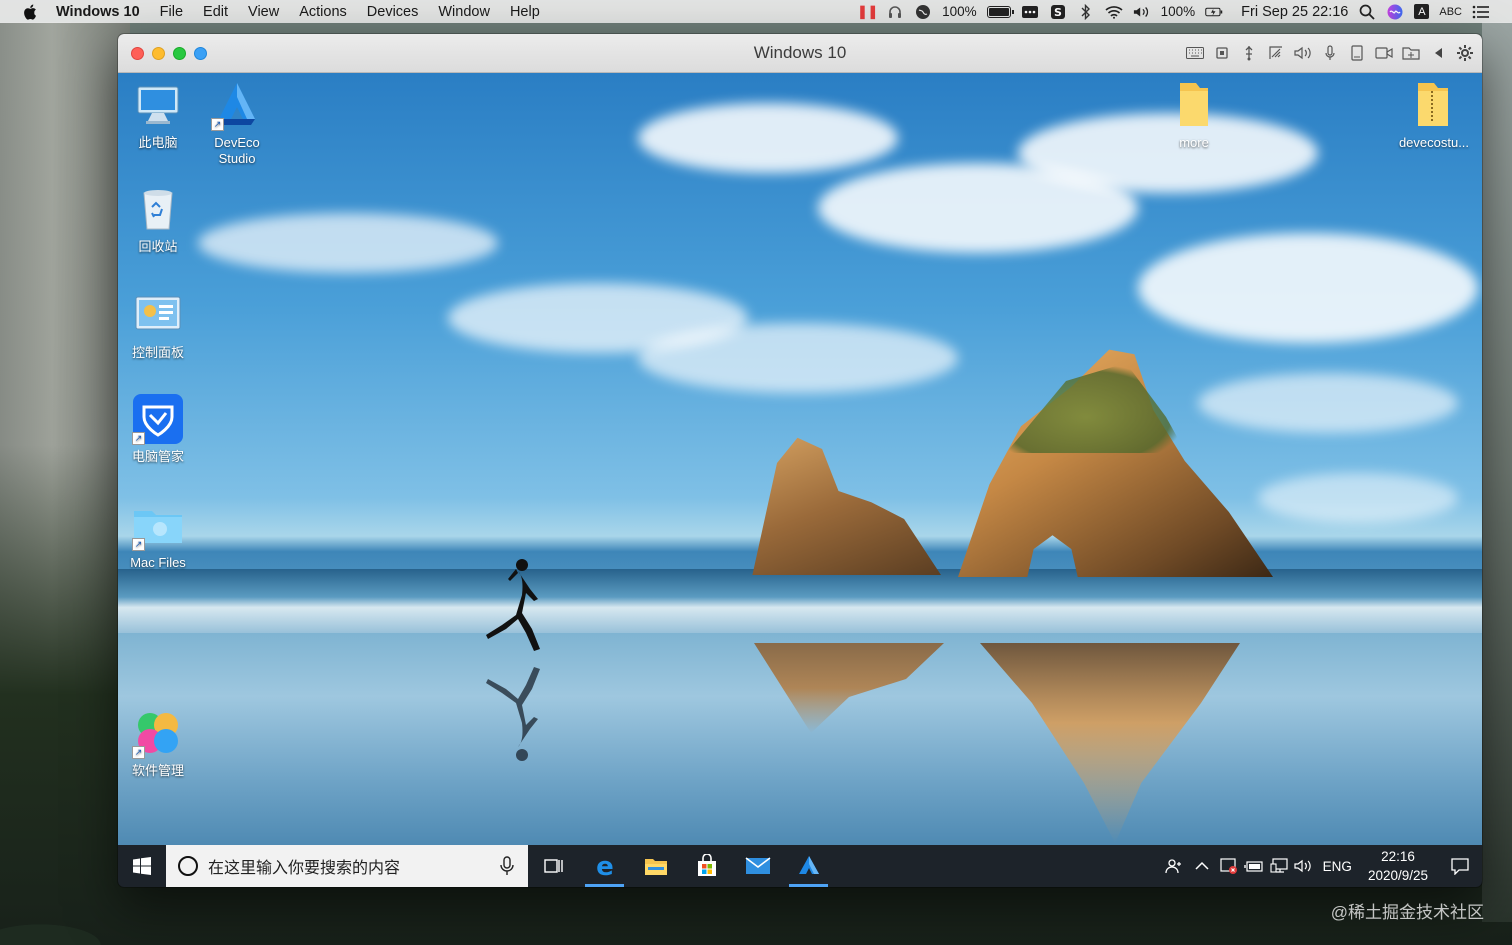  I want to click on sea-rock-left, so click(846, 506).